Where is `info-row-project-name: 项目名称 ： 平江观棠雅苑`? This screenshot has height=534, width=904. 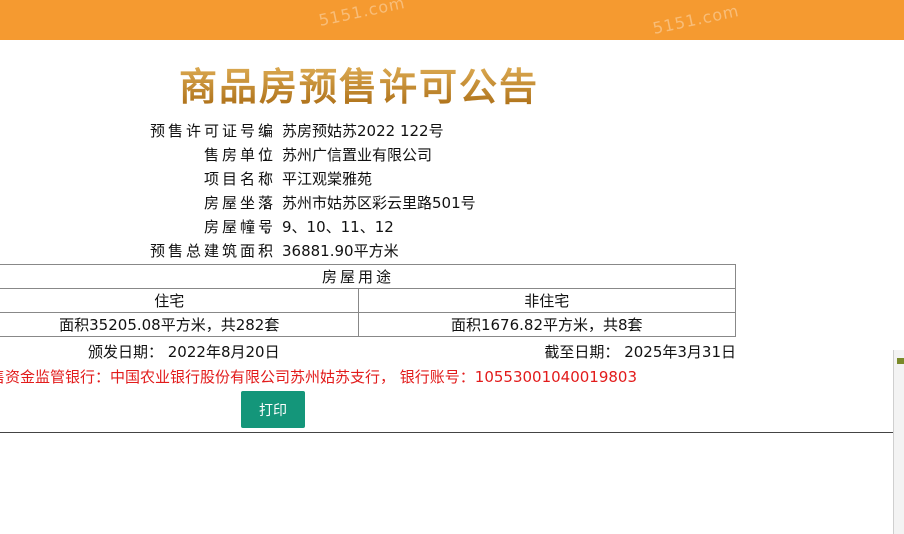
info-row-project-name: 项目名称 ： 平江观棠雅苑 is located at coordinates (370, 179).